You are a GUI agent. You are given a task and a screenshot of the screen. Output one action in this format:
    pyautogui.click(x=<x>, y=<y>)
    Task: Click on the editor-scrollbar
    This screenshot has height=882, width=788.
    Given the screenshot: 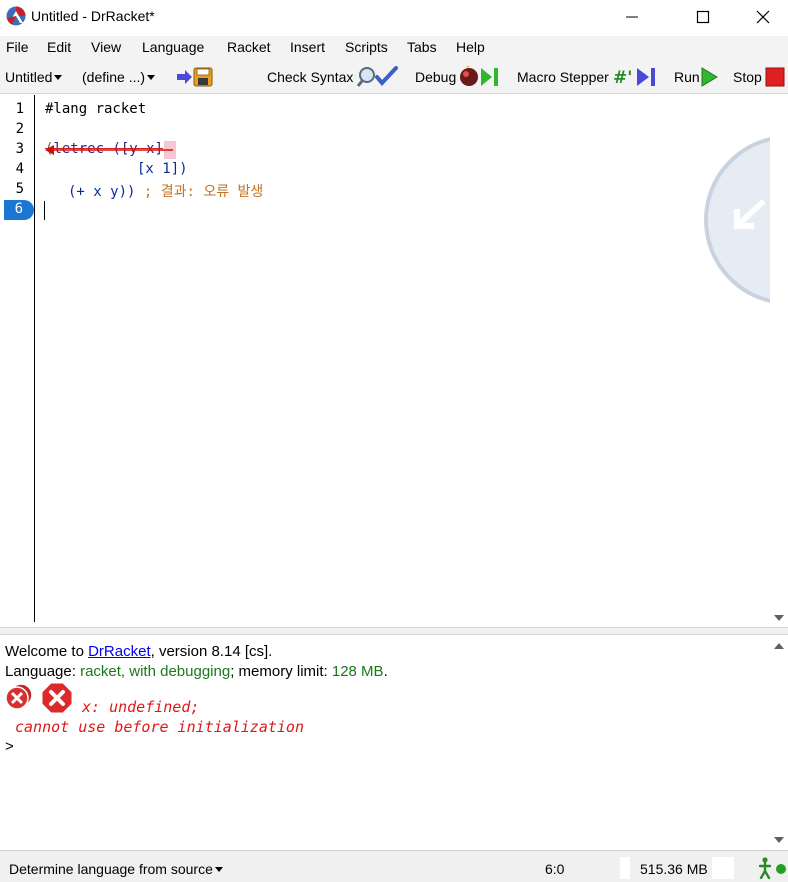 What is the action you would take?
    pyautogui.click(x=779, y=361)
    